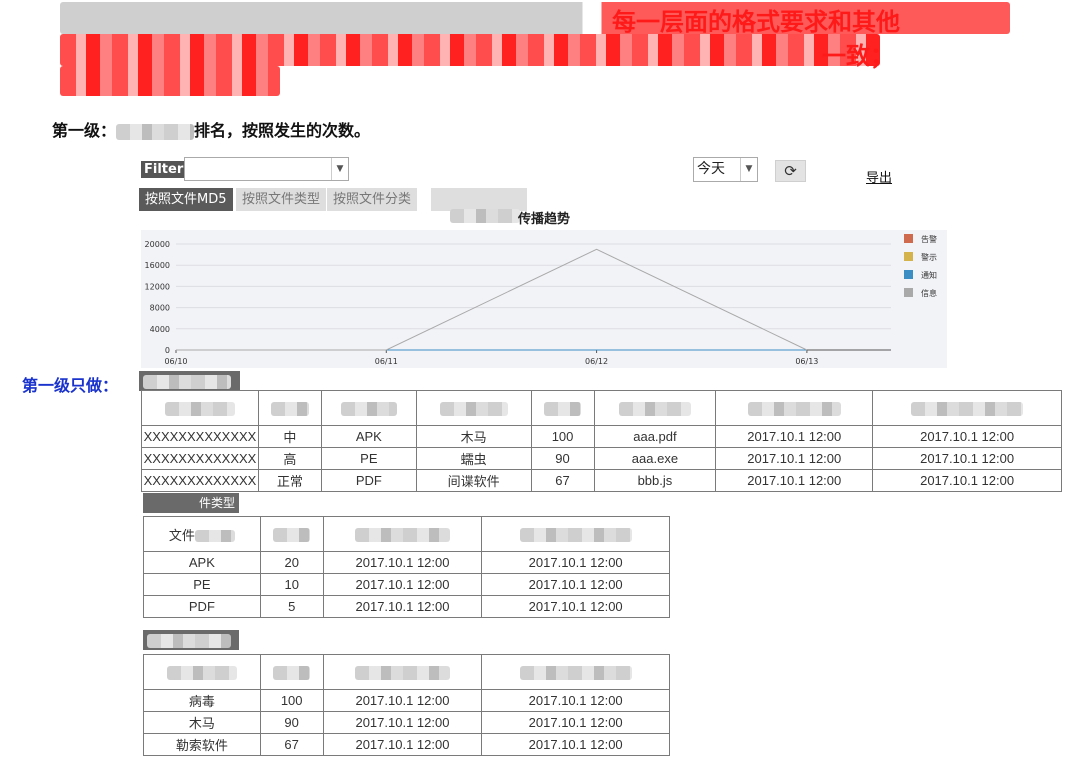 Image resolution: width=1075 pixels, height=763 pixels. I want to click on cell: 病毒, so click(202, 700).